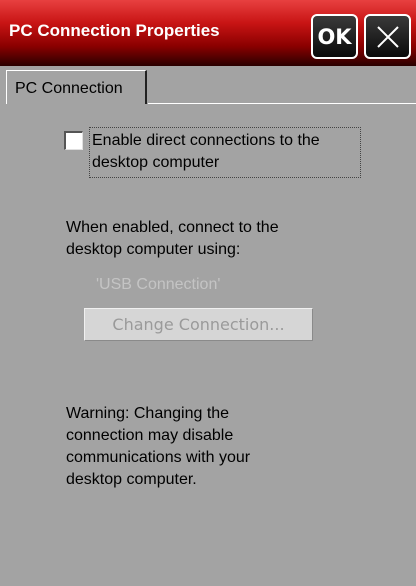 This screenshot has width=416, height=586. I want to click on tab-strip: PC Connection, so click(208, 85).